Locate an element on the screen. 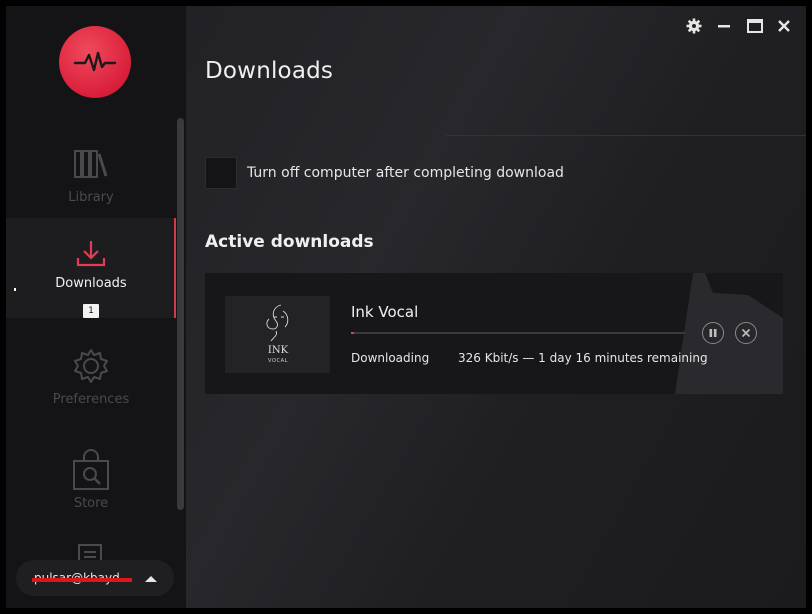 The image size is (812, 614). section-title: Active downloads is located at coordinates (289, 242).